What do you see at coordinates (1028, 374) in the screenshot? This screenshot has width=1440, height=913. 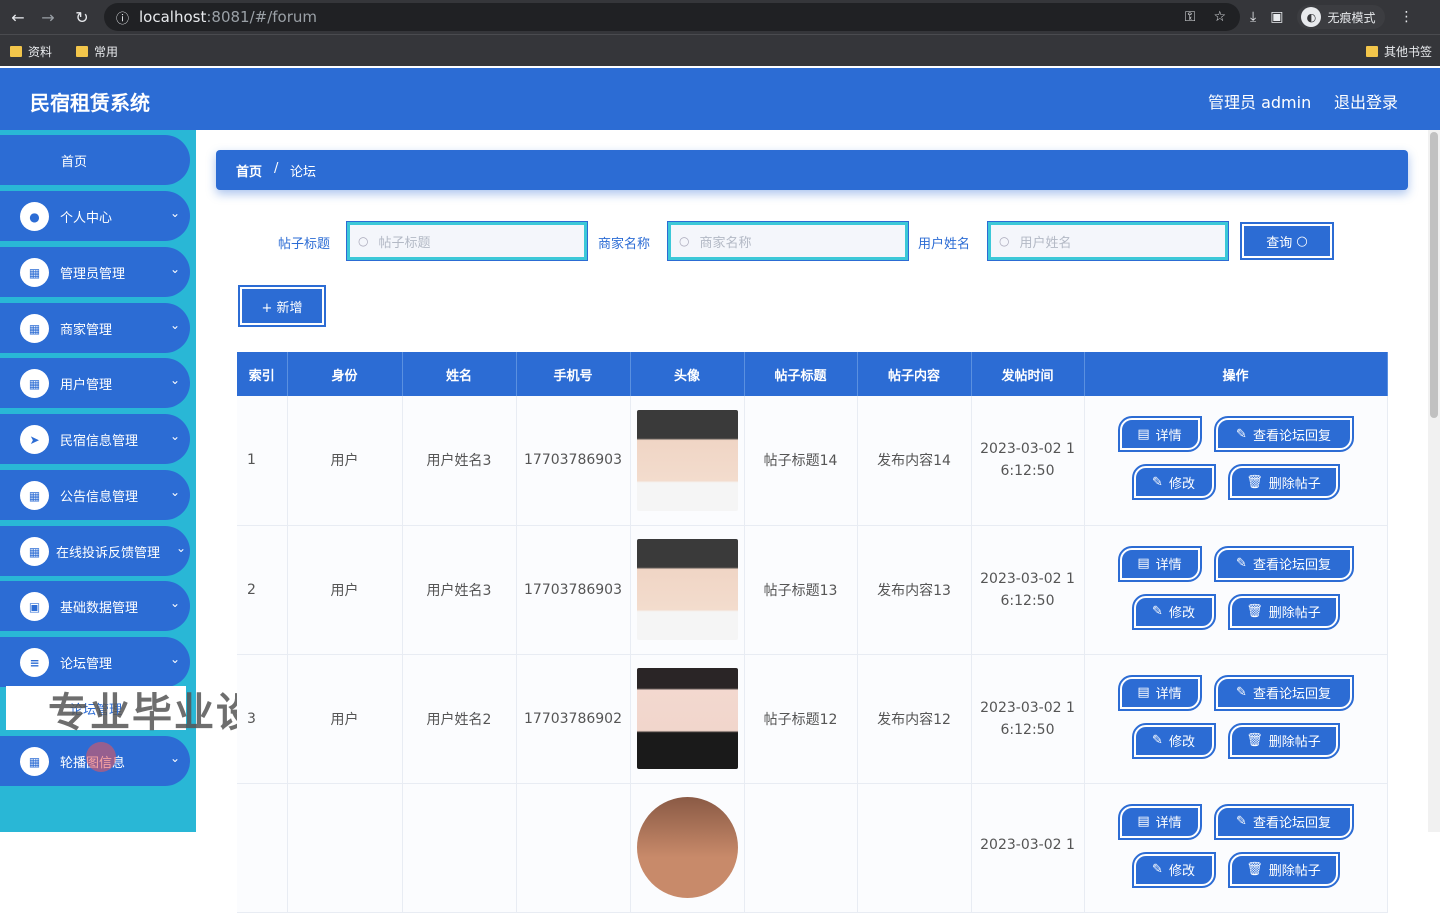 I see `col-post-time: 发帖时间` at bounding box center [1028, 374].